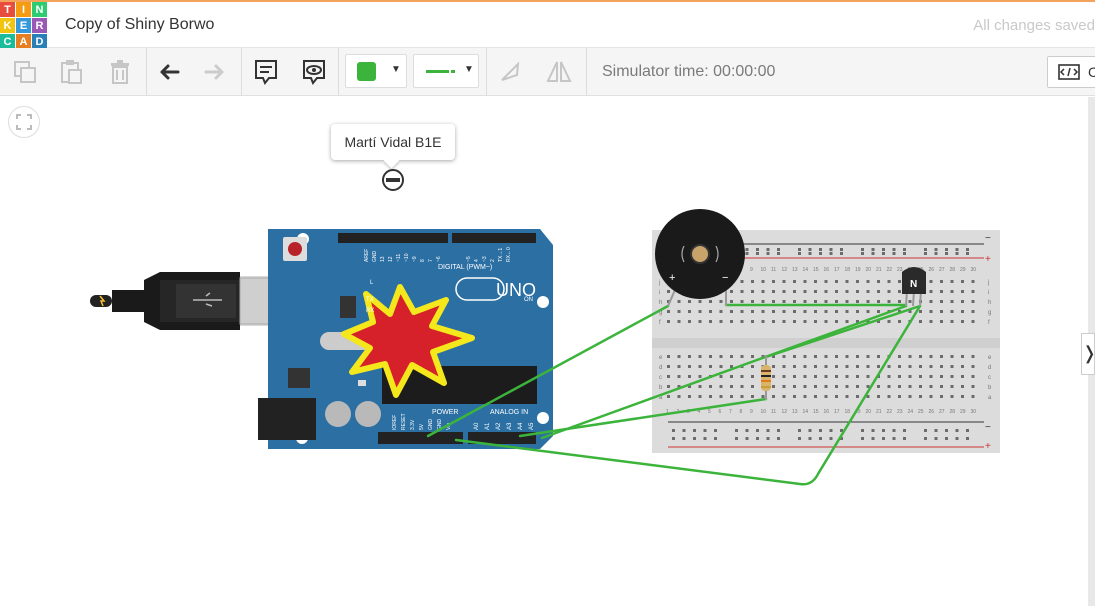  I want to click on simulator-time: Simulator time: 00:00:00, so click(689, 71).